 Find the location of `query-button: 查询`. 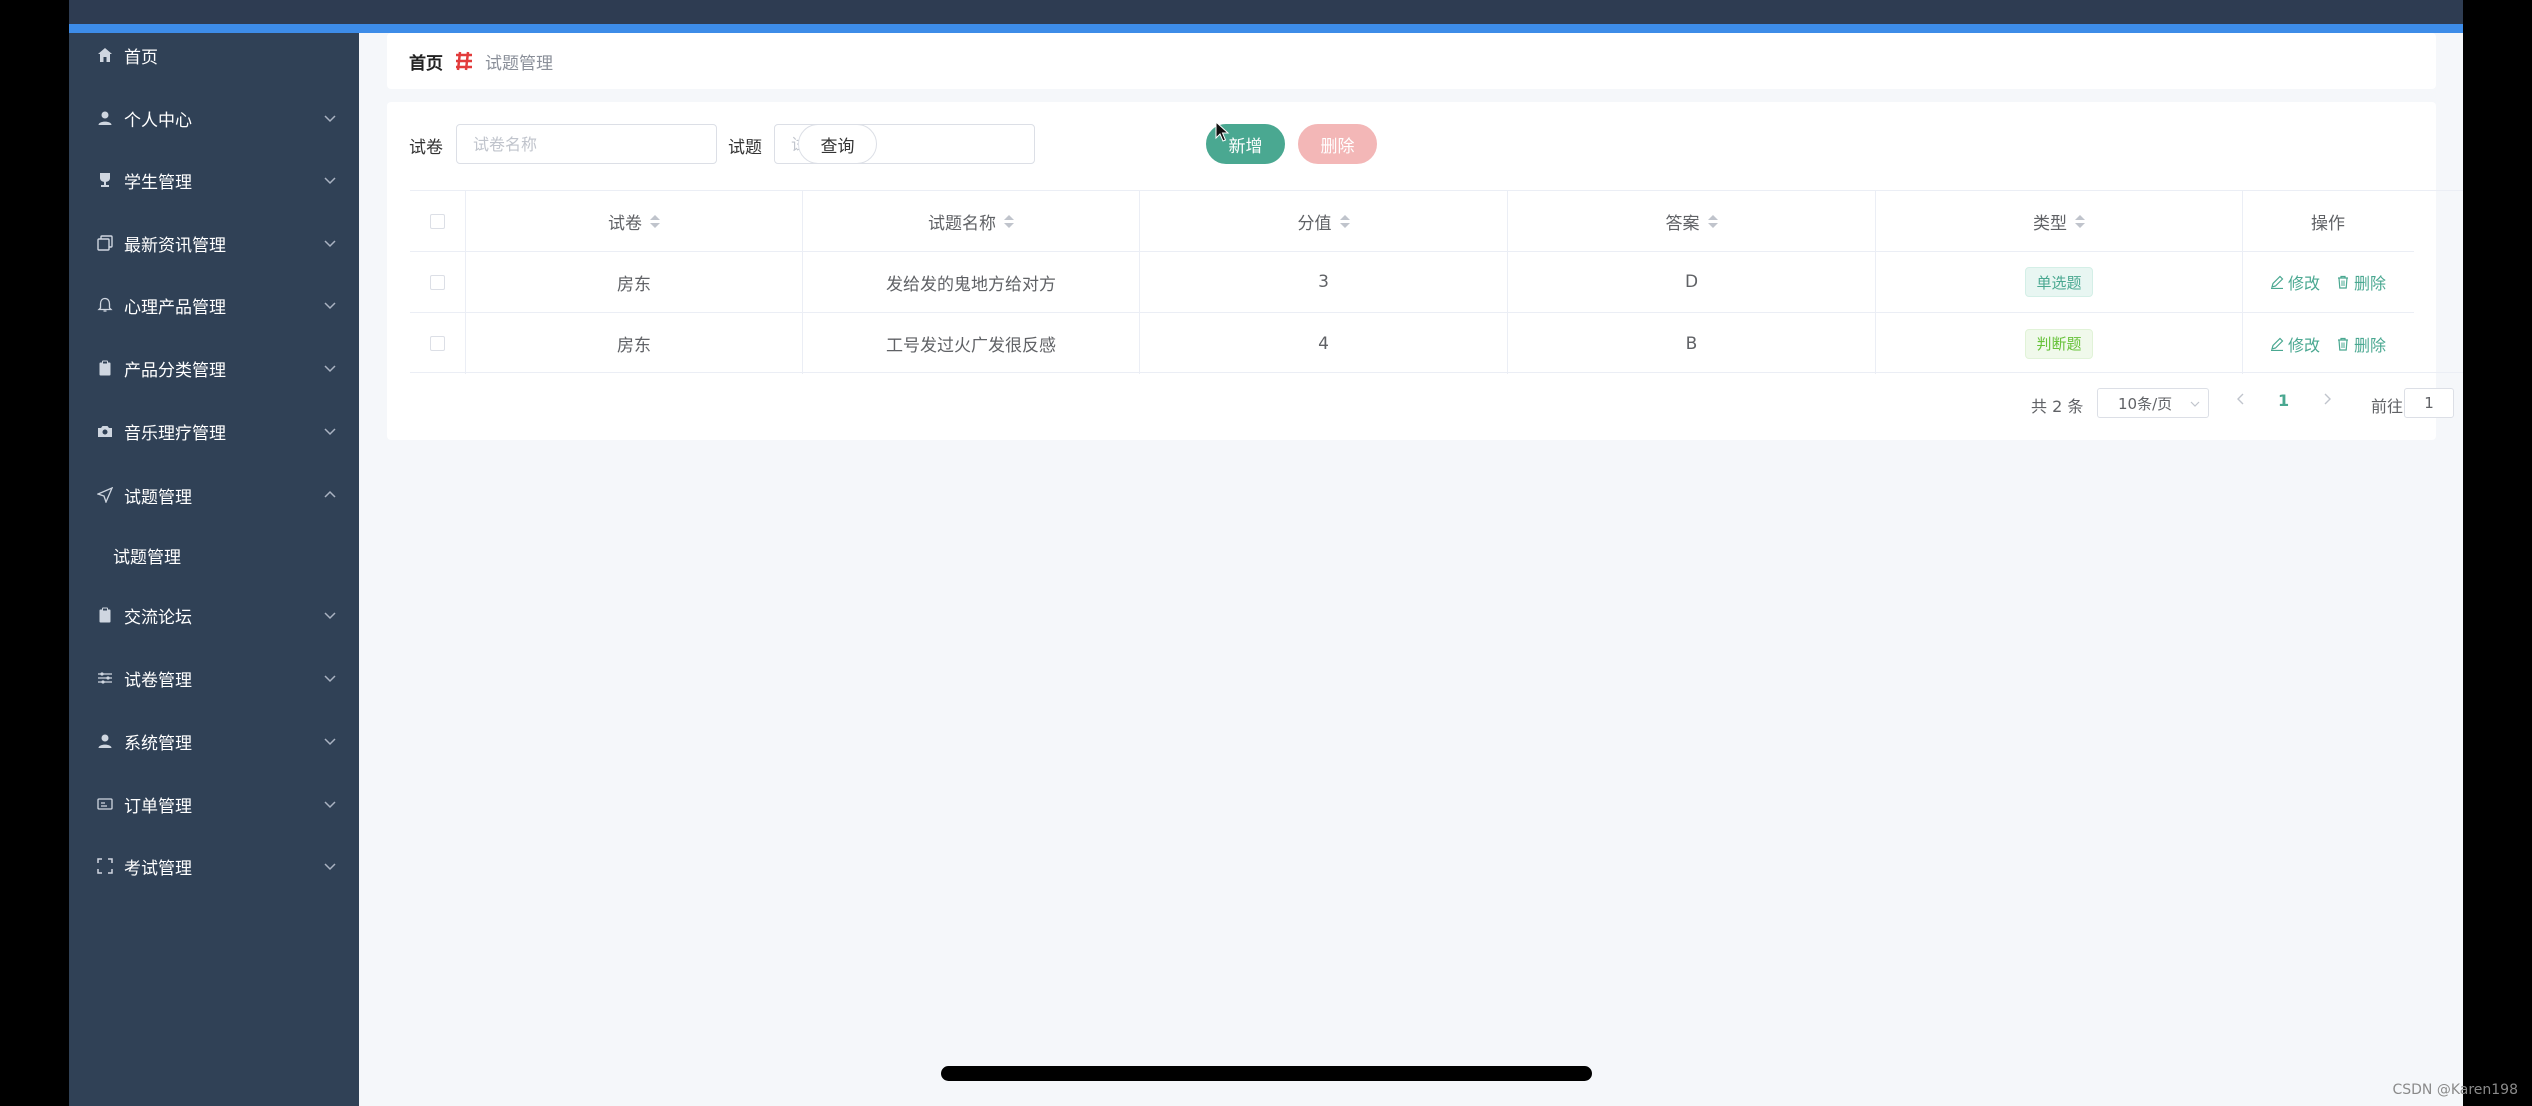

query-button: 查询 is located at coordinates (837, 144).